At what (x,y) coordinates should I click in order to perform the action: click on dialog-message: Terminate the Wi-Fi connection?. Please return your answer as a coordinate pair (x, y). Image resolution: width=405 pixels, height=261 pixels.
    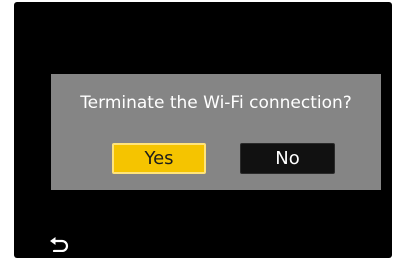
    Looking at the image, I should click on (216, 103).